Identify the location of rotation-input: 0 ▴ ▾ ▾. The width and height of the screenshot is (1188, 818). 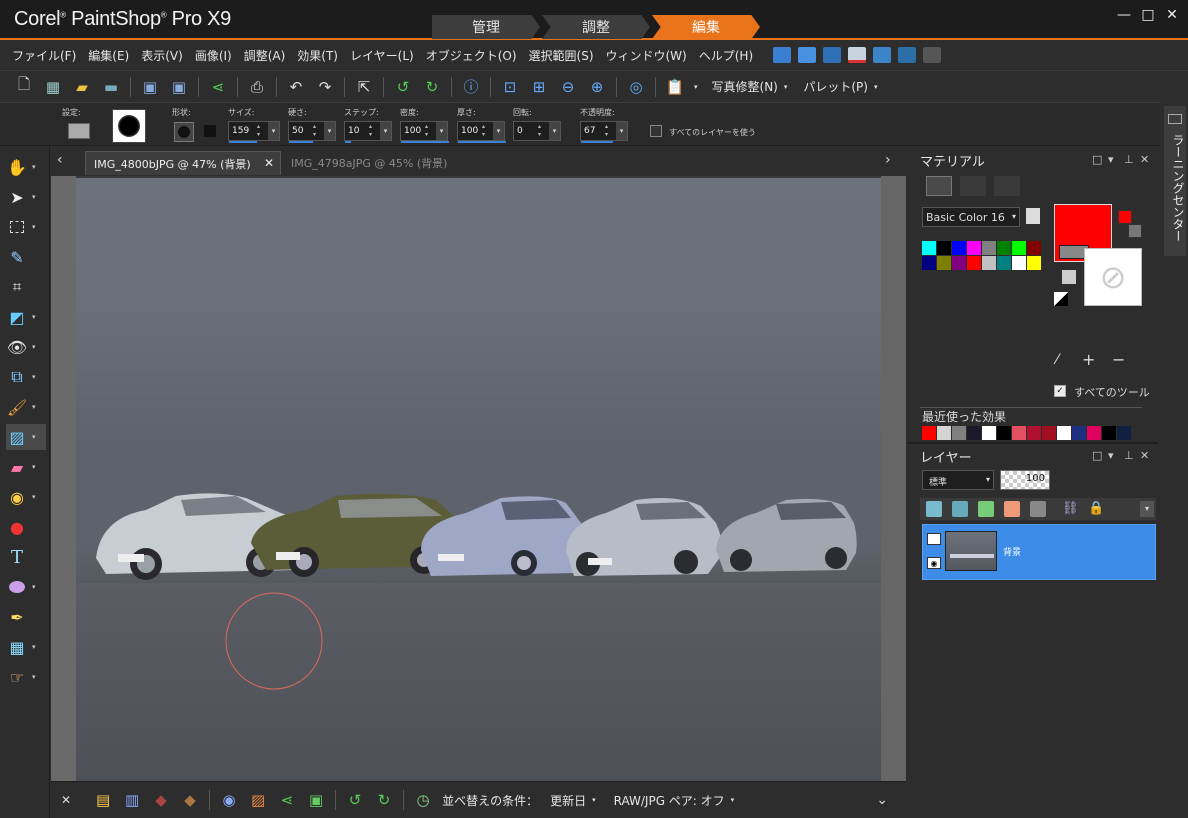
(537, 131).